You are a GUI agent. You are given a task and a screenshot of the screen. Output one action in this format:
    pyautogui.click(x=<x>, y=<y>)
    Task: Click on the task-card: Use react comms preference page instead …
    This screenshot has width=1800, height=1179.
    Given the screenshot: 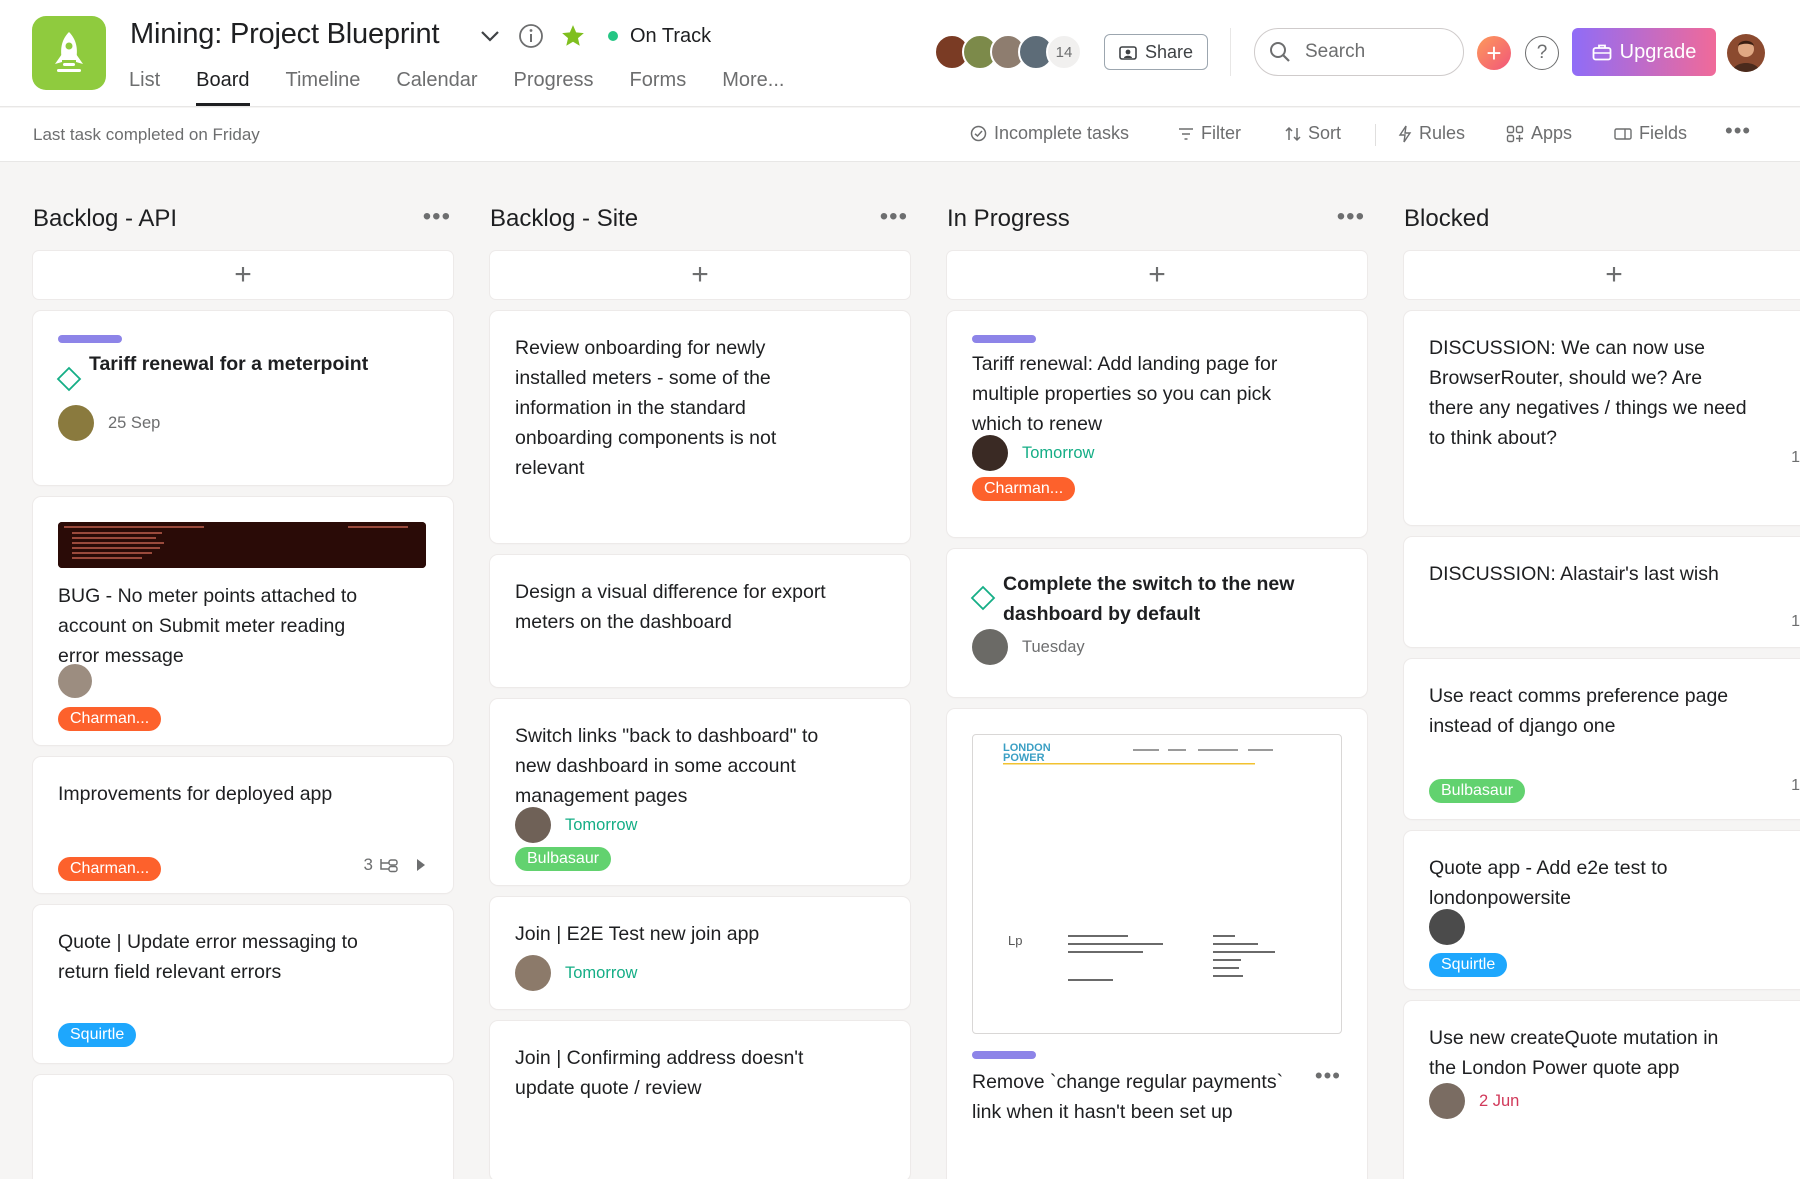 What is the action you would take?
    pyautogui.click(x=1602, y=739)
    